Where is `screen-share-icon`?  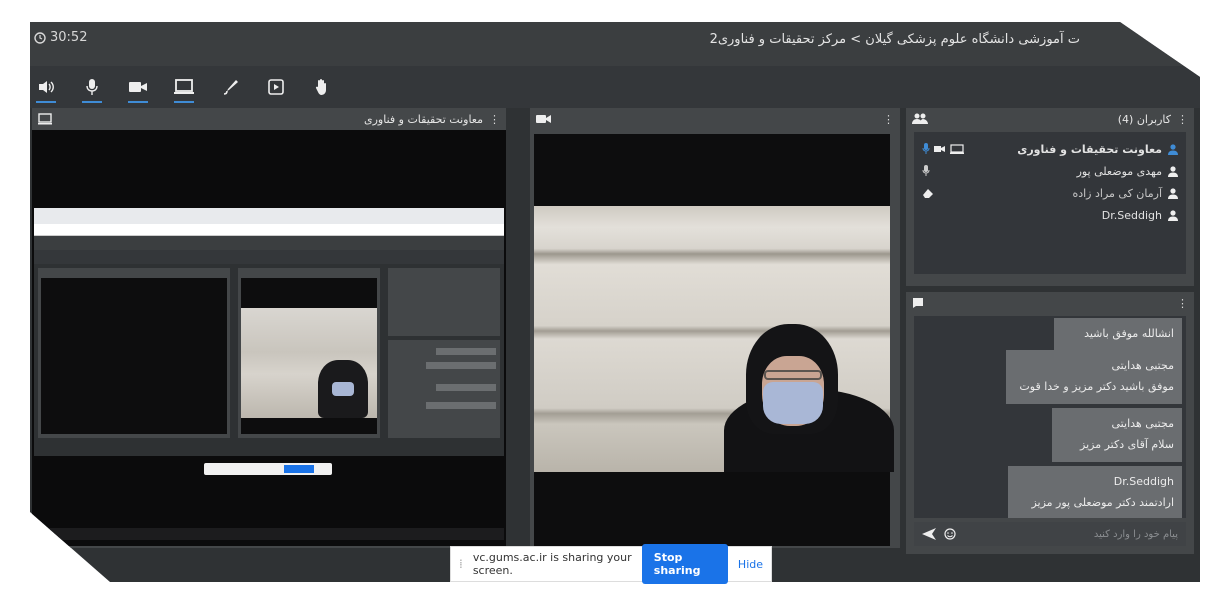
screen-share-icon is located at coordinates (184, 86).